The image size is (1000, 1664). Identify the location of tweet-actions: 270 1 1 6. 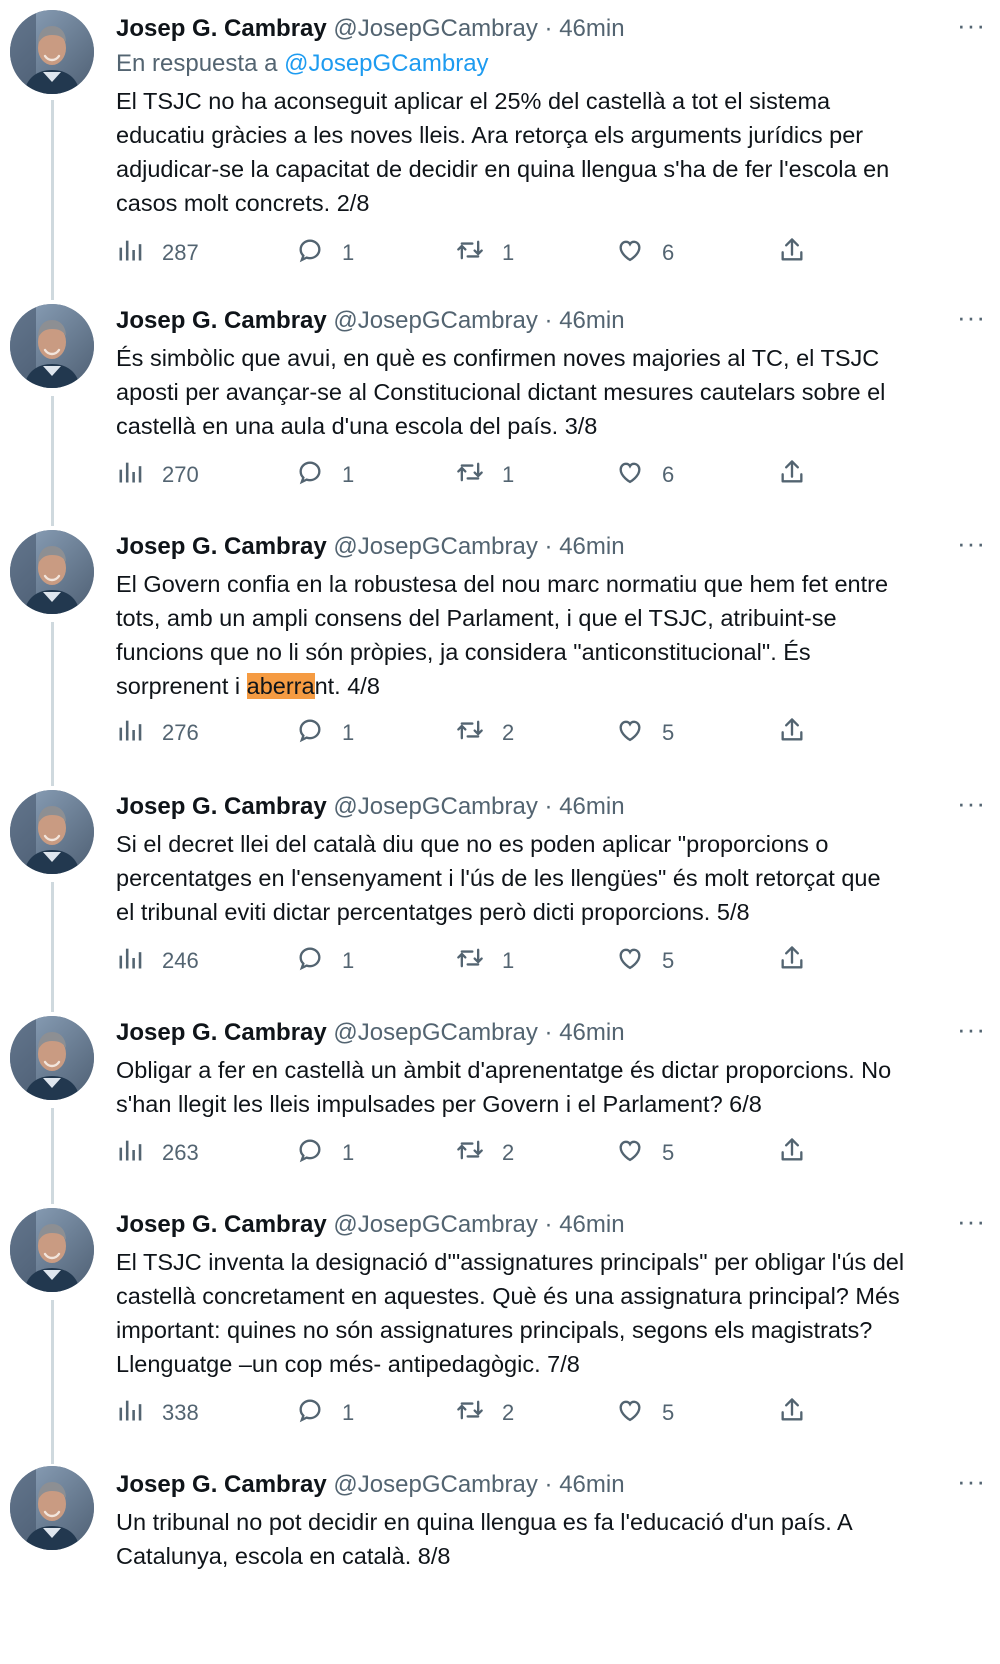
(476, 475).